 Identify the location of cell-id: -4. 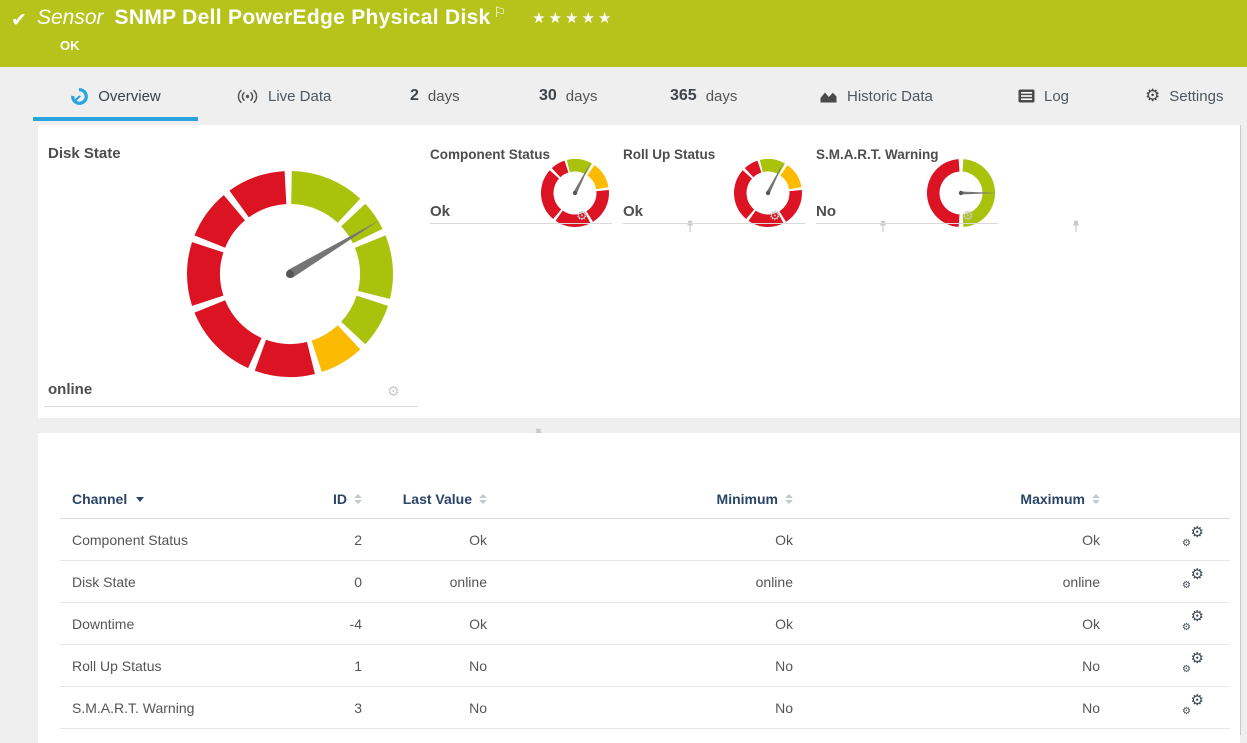
(355, 623).